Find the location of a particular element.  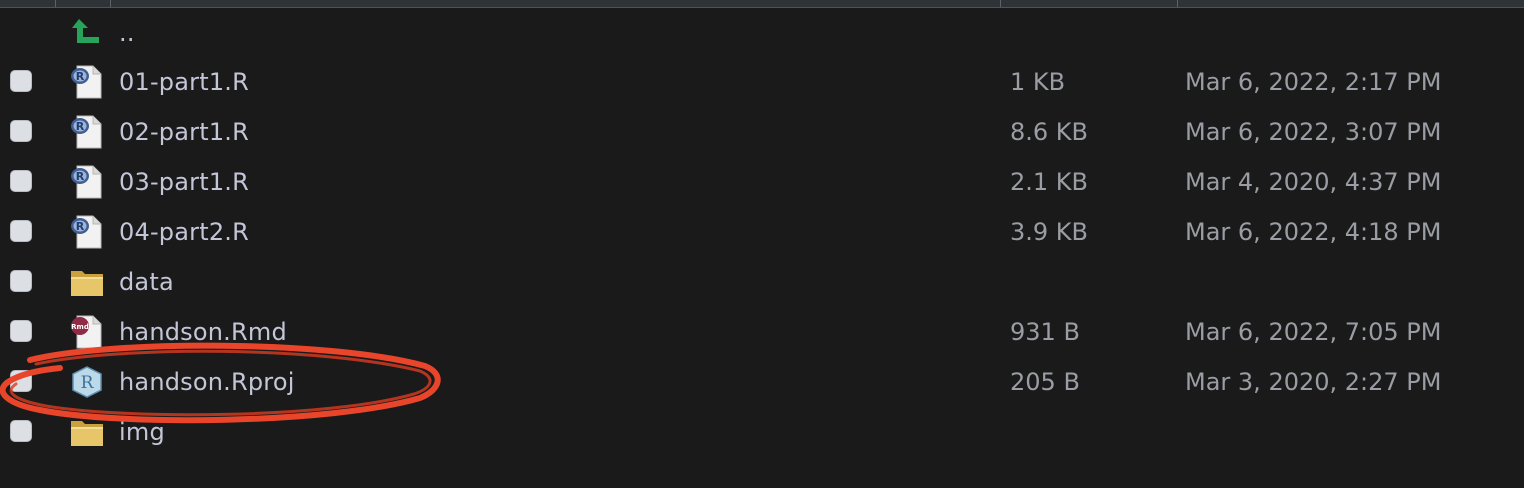

file-row: R 04-part2.R 3.9 KB Mar 6, 2022, 4:18 PM is located at coordinates (762, 232).